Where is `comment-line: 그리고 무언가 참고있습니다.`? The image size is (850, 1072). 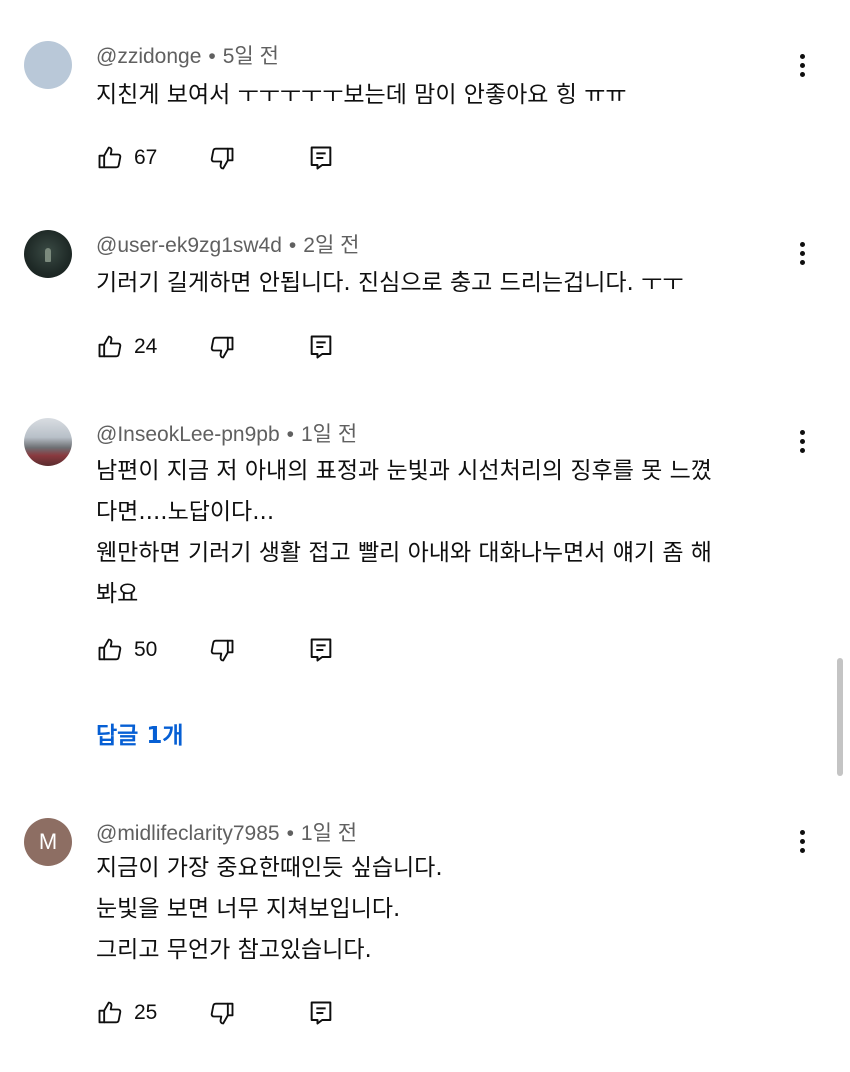 comment-line: 그리고 무언가 참고있습니다. is located at coordinates (234, 950).